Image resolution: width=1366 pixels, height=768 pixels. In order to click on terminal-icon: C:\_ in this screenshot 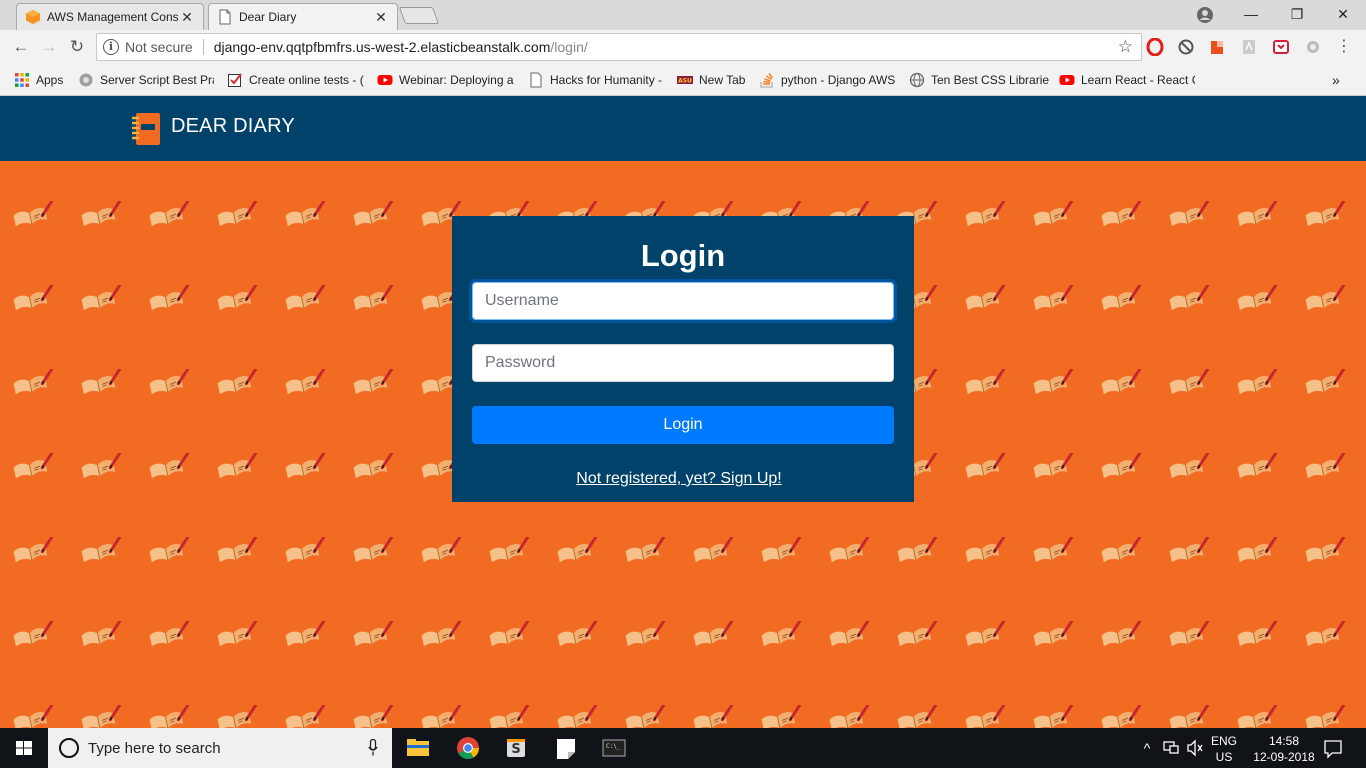, I will do `click(614, 748)`.